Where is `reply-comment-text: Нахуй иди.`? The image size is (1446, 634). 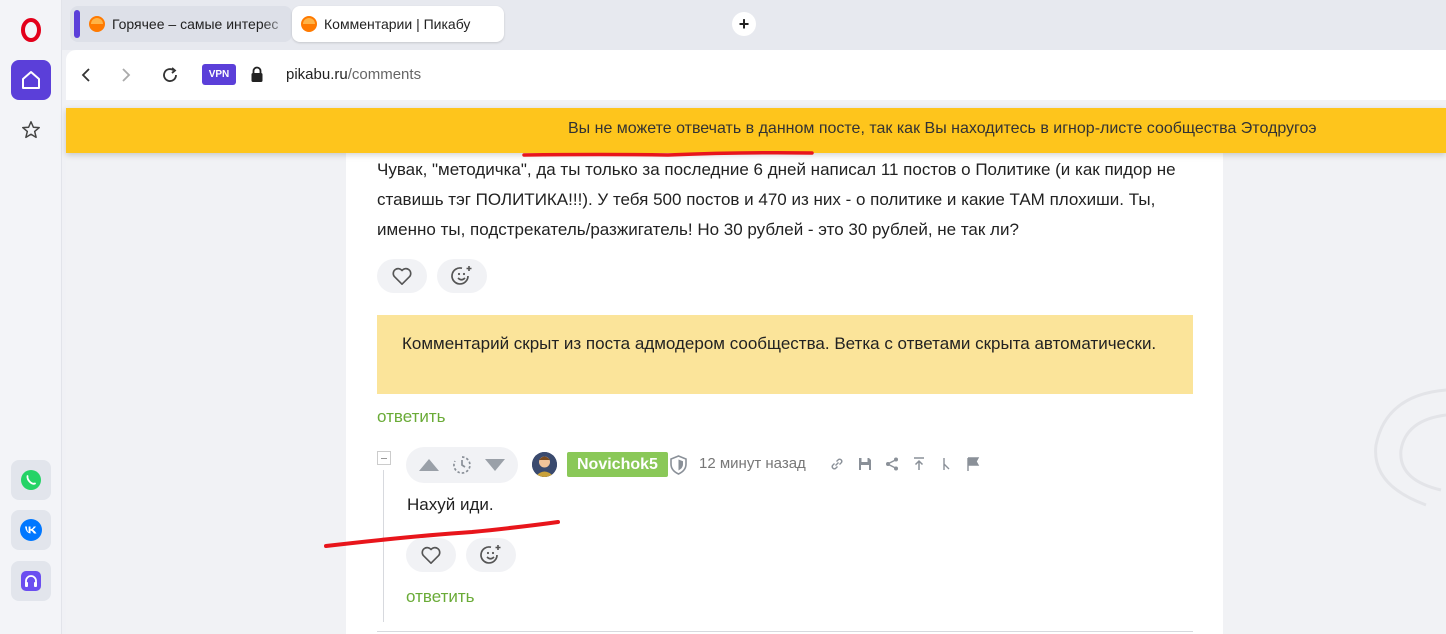
reply-comment-text: Нахуй иди. is located at coordinates (450, 504).